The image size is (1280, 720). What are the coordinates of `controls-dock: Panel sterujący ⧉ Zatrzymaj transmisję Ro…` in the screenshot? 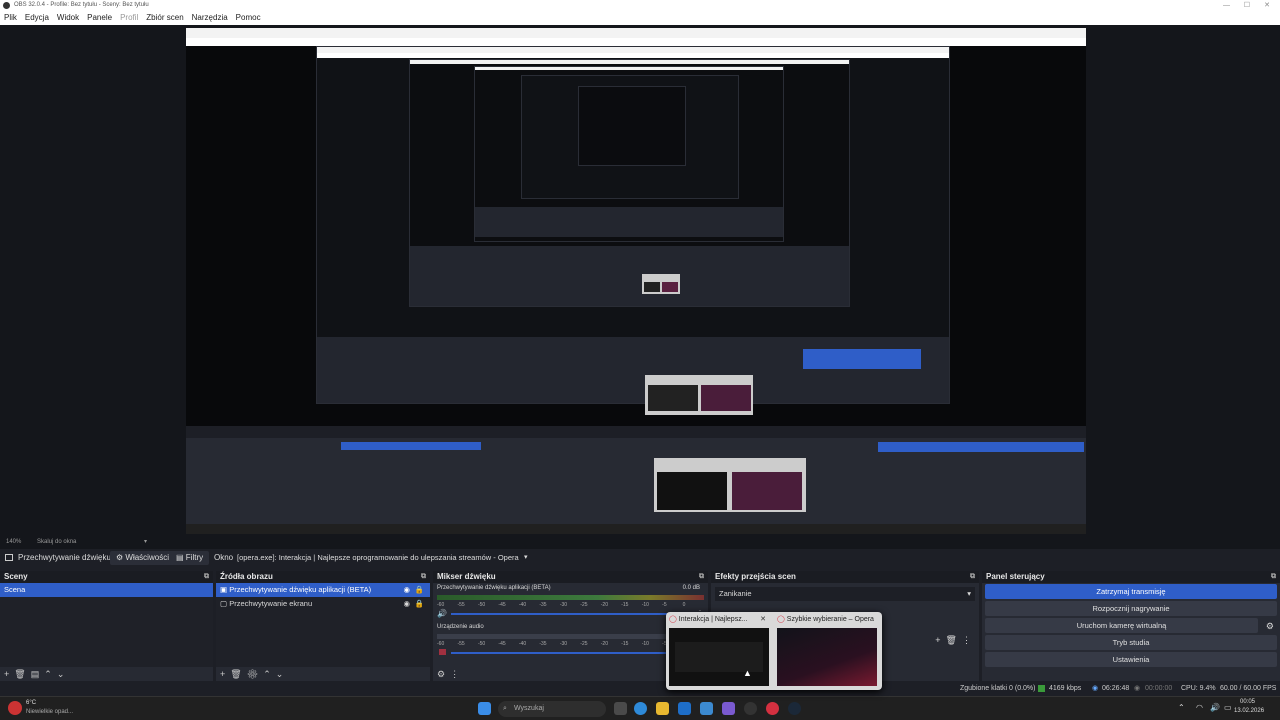 It's located at (1131, 626).